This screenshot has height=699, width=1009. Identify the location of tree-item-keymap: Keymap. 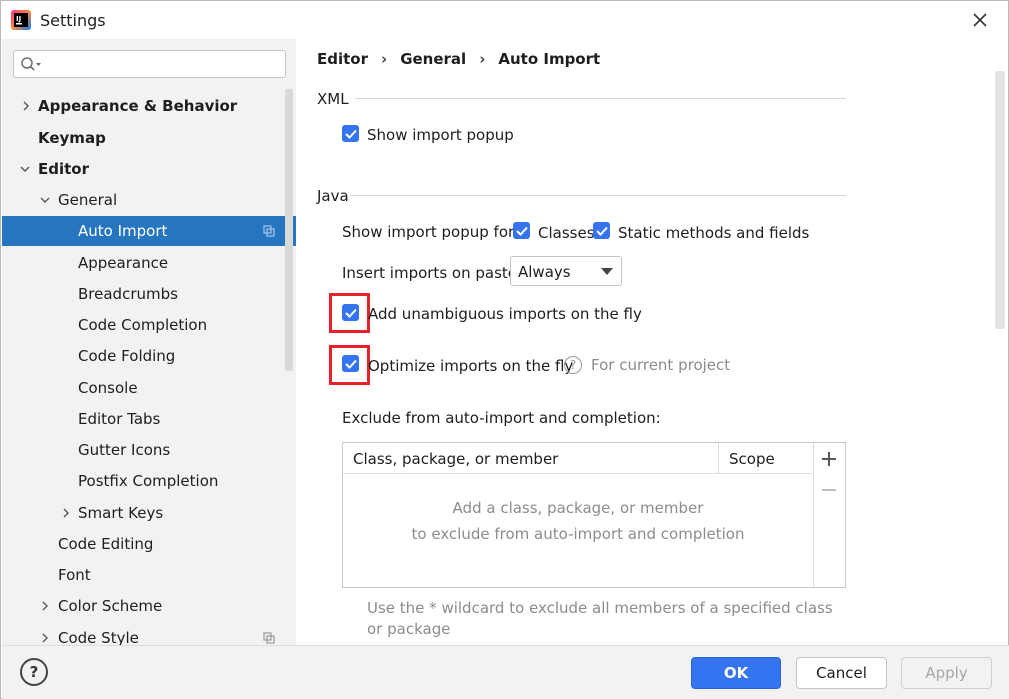
(149, 138).